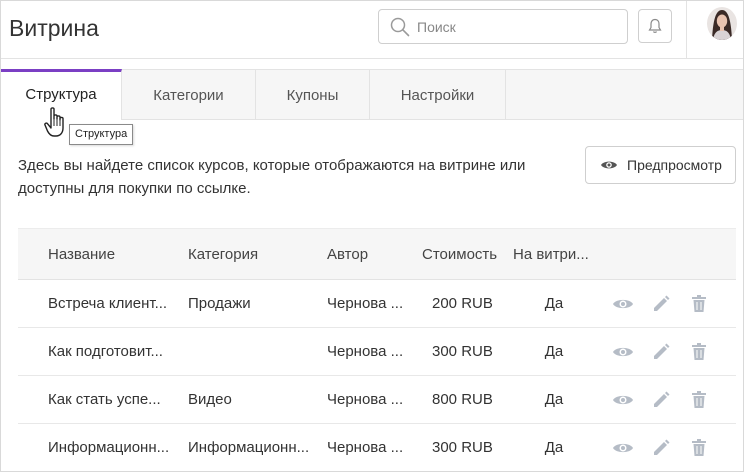 This screenshot has height=472, width=744. What do you see at coordinates (674, 165) in the screenshot?
I see `preview-button-label: Предпросмотр` at bounding box center [674, 165].